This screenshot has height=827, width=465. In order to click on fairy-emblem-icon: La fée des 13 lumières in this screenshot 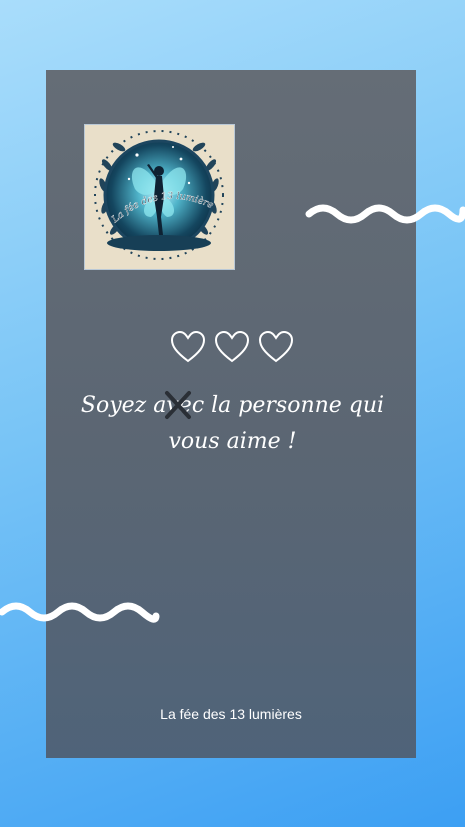, I will do `click(153, 188)`.